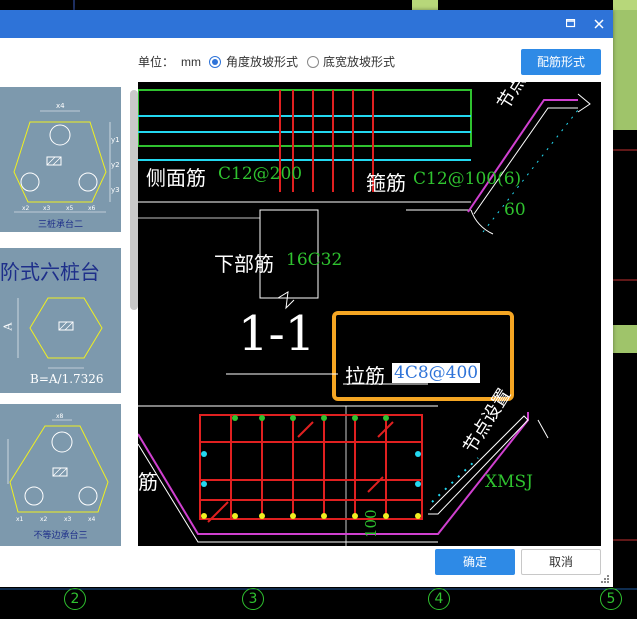 The height and width of the screenshot is (619, 637). Describe the element at coordinates (115, 190) in the screenshot. I see `svg-text: y3` at that location.